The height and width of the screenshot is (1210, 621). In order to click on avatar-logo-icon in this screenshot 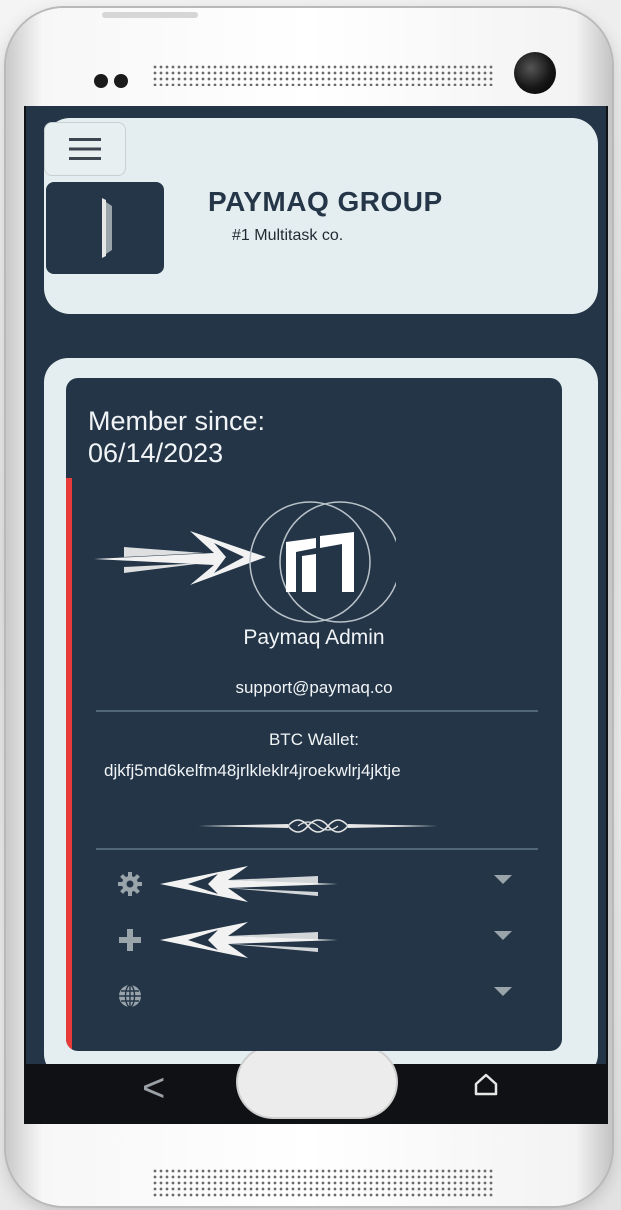, I will do `click(322, 562)`.